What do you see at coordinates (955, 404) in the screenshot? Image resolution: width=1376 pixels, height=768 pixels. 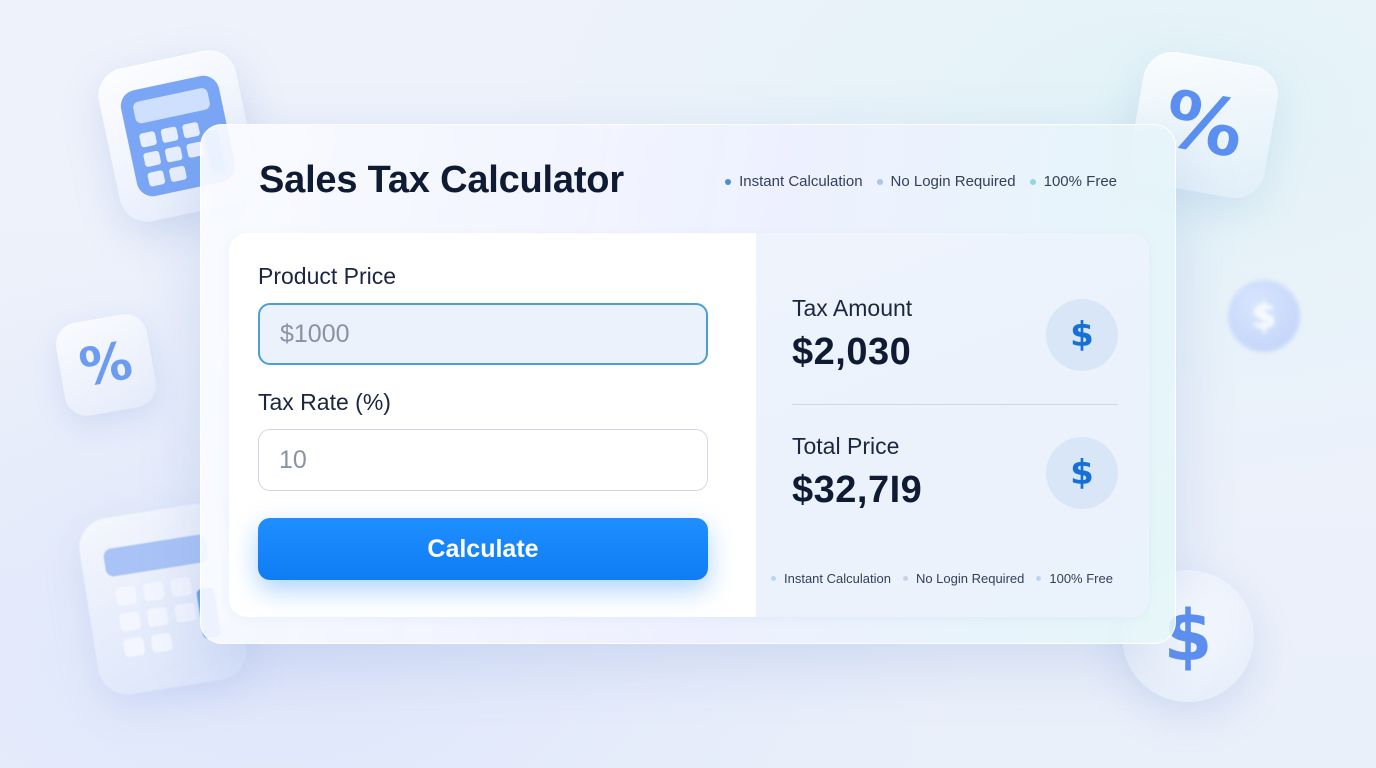 I see `results-divider` at bounding box center [955, 404].